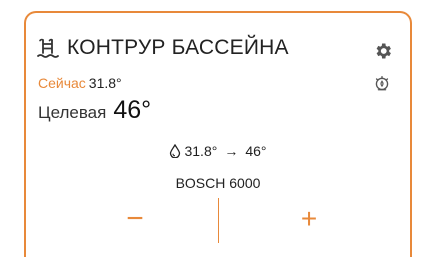  What do you see at coordinates (256, 151) in the screenshot?
I see `flow-to-value: 46°` at bounding box center [256, 151].